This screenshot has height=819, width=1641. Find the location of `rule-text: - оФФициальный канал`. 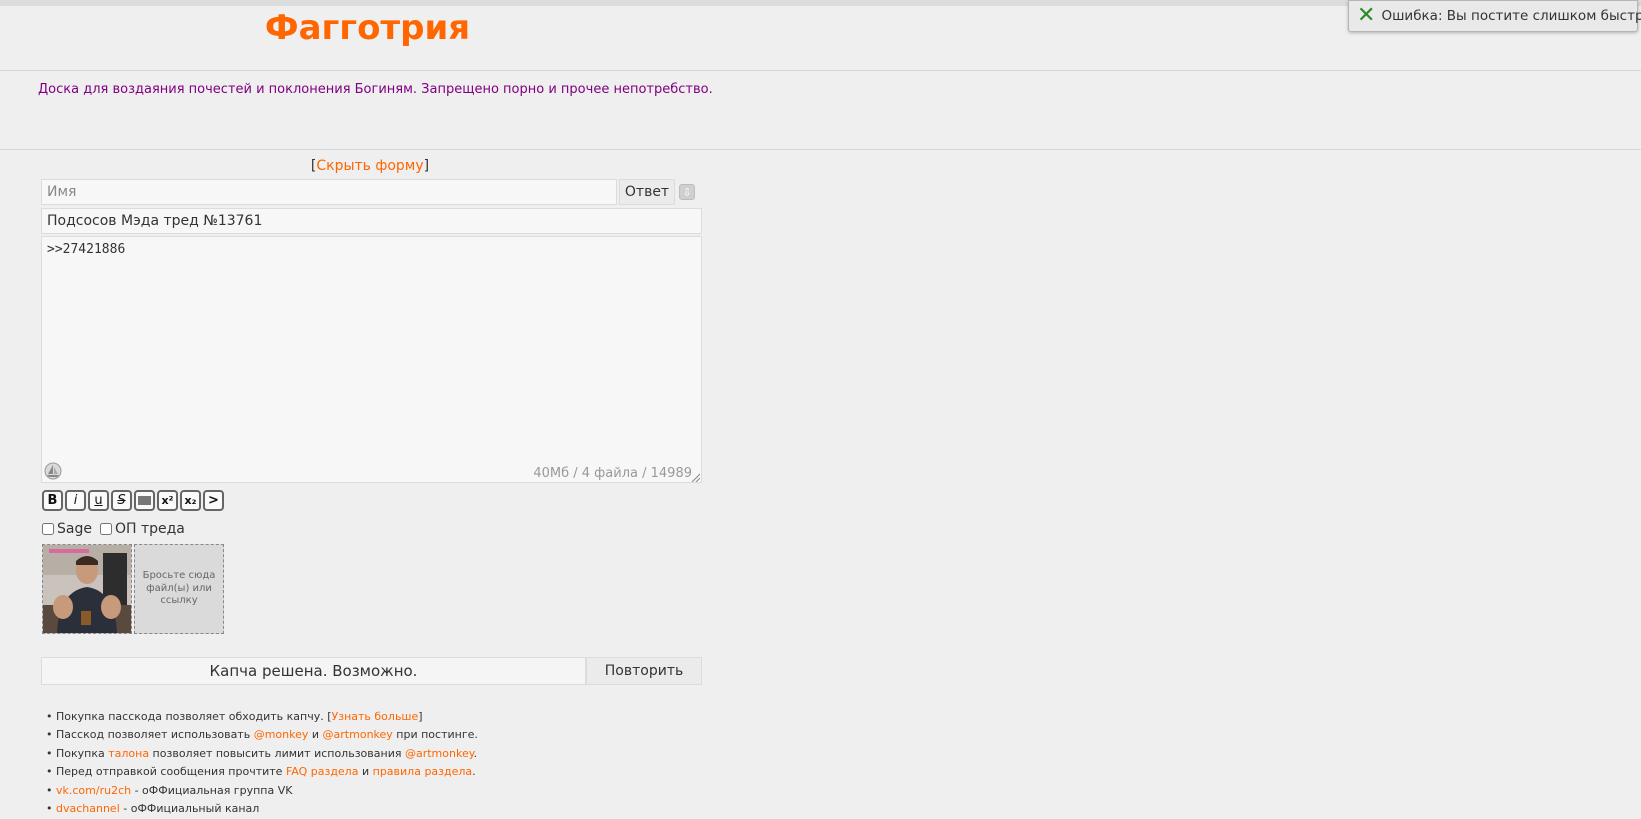

rule-text: - оФФициальный канал is located at coordinates (189, 809).